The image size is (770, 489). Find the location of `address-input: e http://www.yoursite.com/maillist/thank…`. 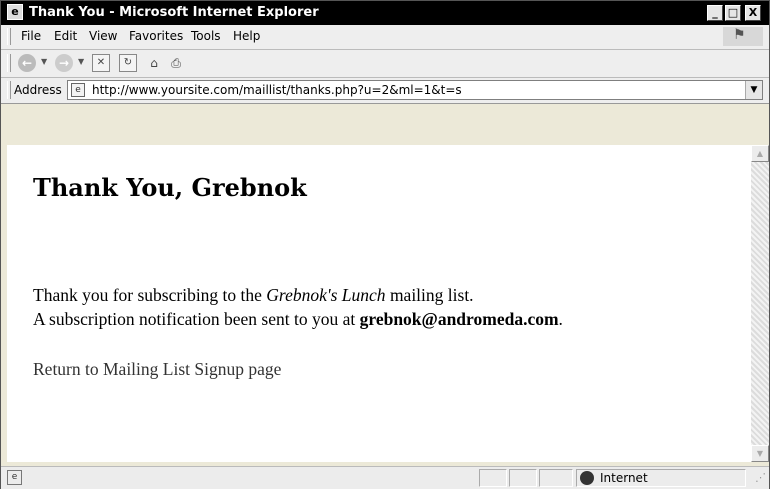

address-input: e http://www.yoursite.com/maillist/thank… is located at coordinates (415, 90).